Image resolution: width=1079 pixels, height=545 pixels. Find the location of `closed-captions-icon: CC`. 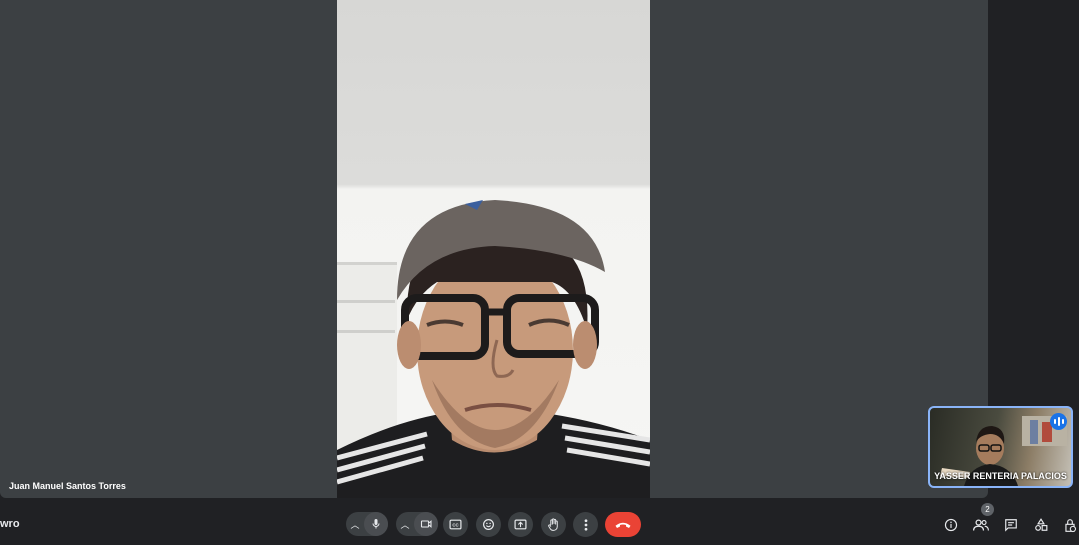

closed-captions-icon: CC is located at coordinates (455, 524).